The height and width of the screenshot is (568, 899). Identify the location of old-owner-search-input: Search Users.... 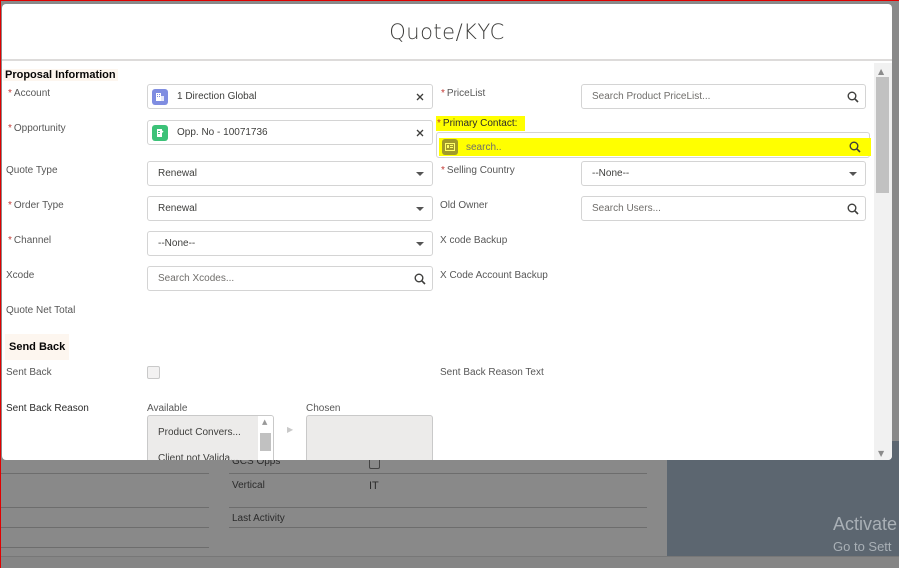
(723, 208).